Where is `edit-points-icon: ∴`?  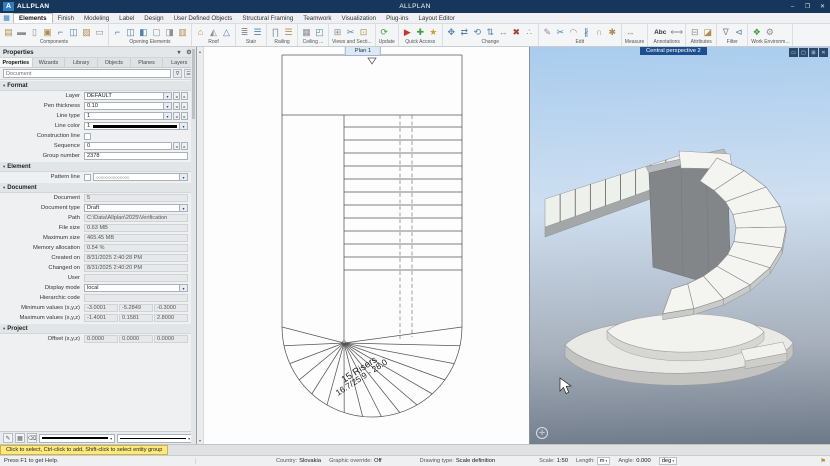
edit-points-icon: ∴ is located at coordinates (529, 32).